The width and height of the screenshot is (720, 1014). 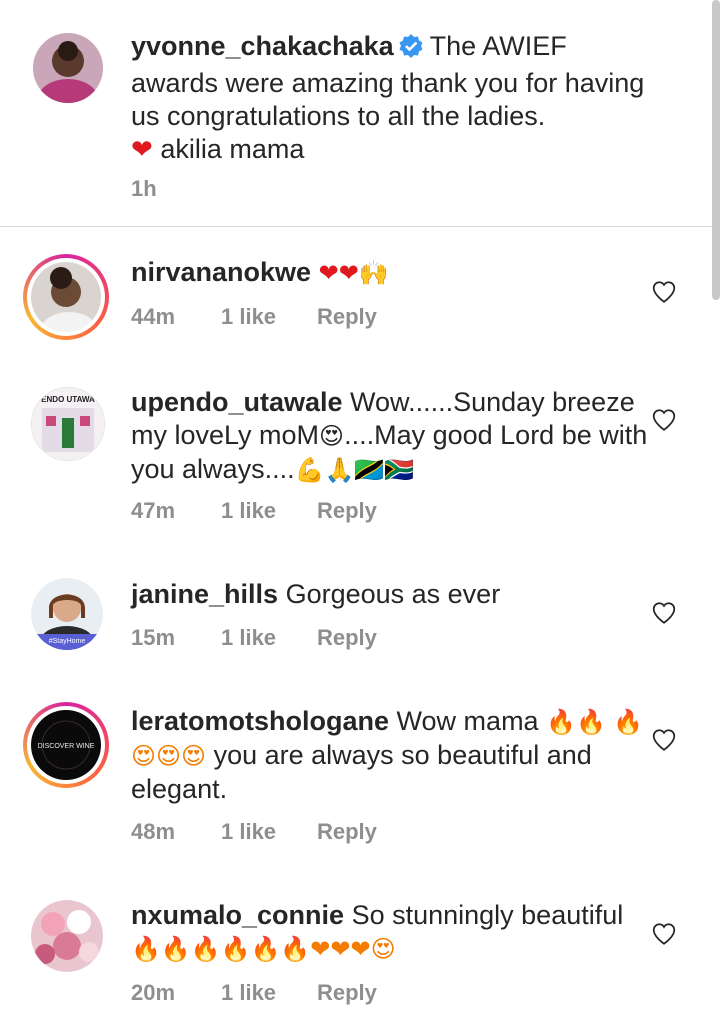 I want to click on comment-body: Wow mama, so click(x=467, y=721).